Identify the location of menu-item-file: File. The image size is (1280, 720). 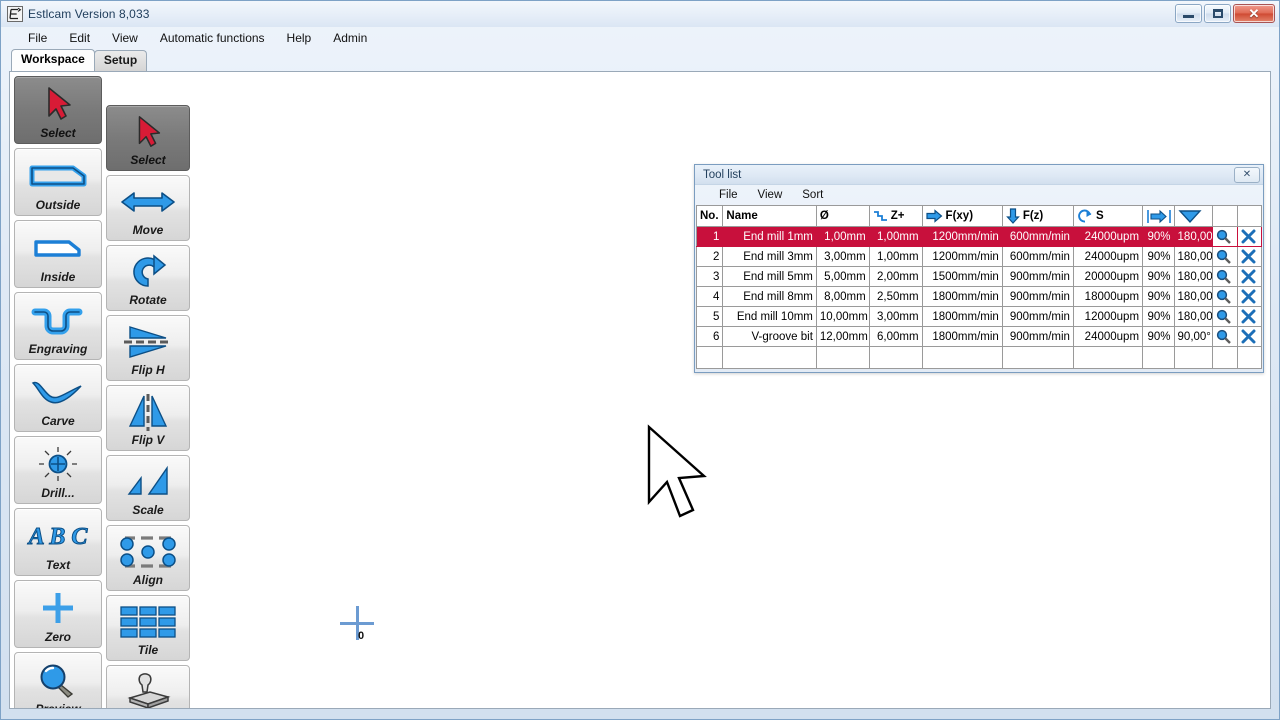
(37, 38).